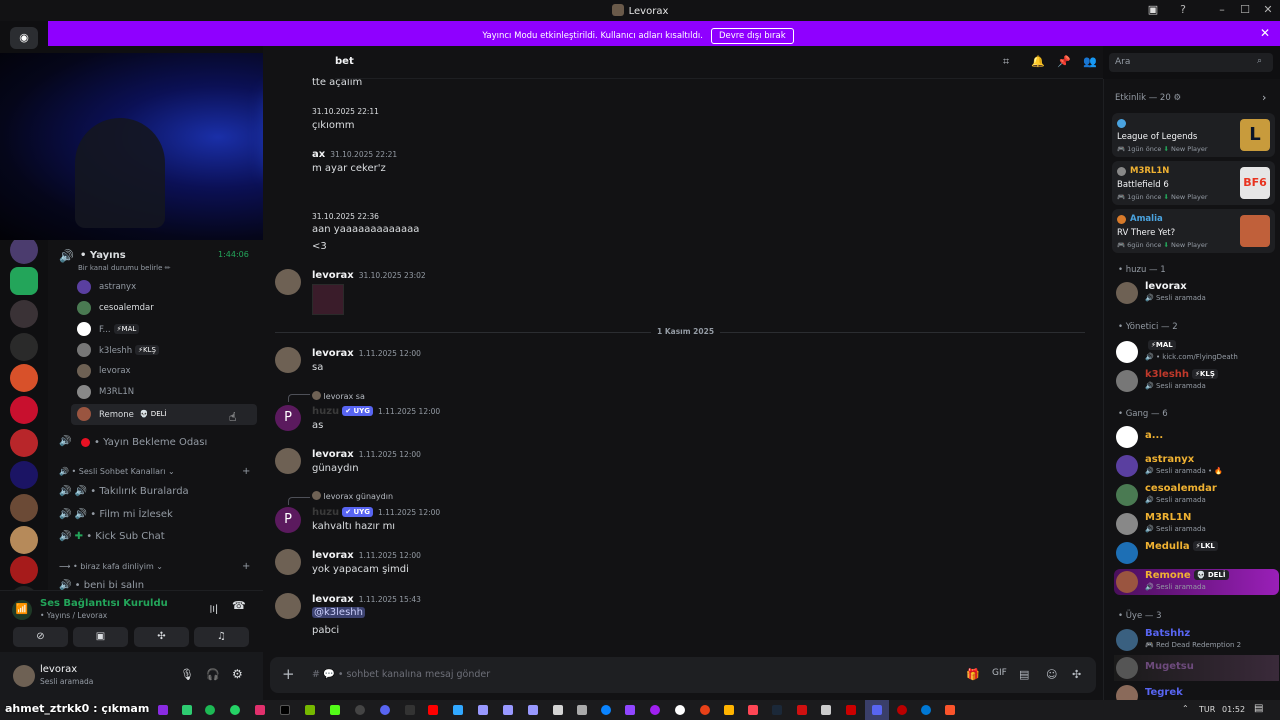 The height and width of the screenshot is (720, 1280). Describe the element at coordinates (129, 350) in the screenshot. I see `voice-user: k3leshh ⚡KLŞ` at that location.